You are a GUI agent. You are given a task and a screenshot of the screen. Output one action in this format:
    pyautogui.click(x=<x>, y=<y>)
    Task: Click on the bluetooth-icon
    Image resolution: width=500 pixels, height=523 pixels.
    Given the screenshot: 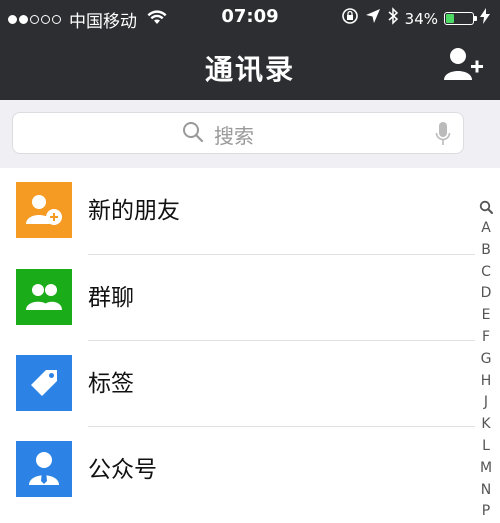 What is the action you would take?
    pyautogui.click(x=393, y=18)
    